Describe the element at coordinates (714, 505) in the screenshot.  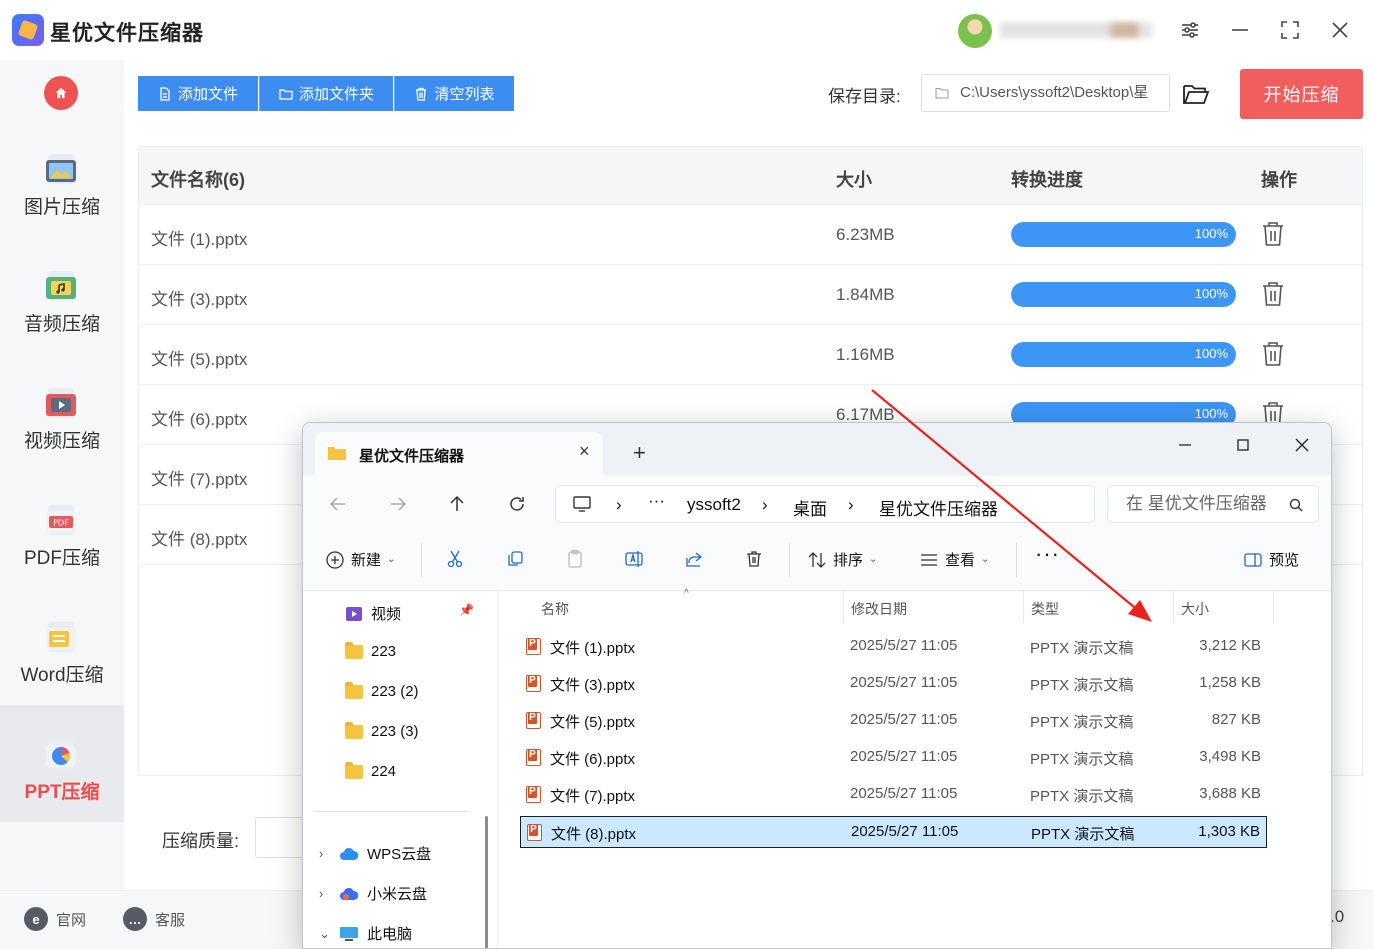
I see `breadcrumb-yssoft2: yssoft2` at that location.